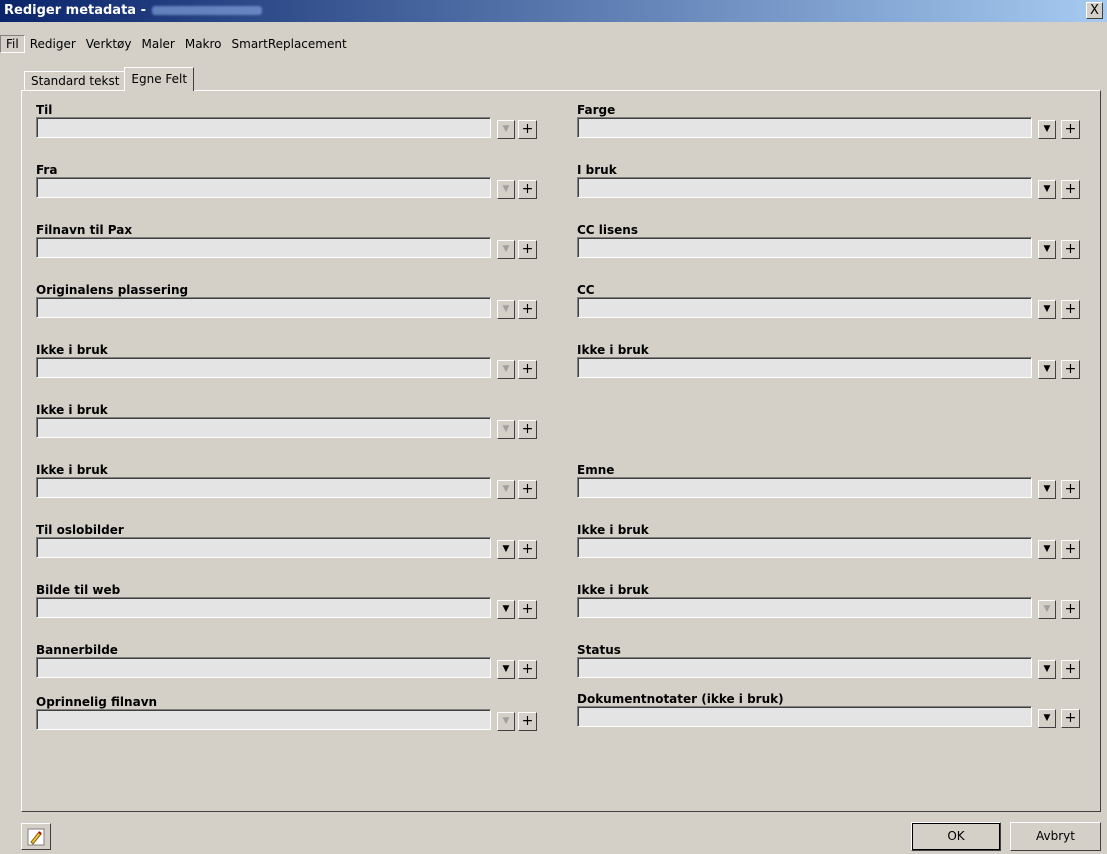  Describe the element at coordinates (44, 110) in the screenshot. I see `field-label: Til` at that location.